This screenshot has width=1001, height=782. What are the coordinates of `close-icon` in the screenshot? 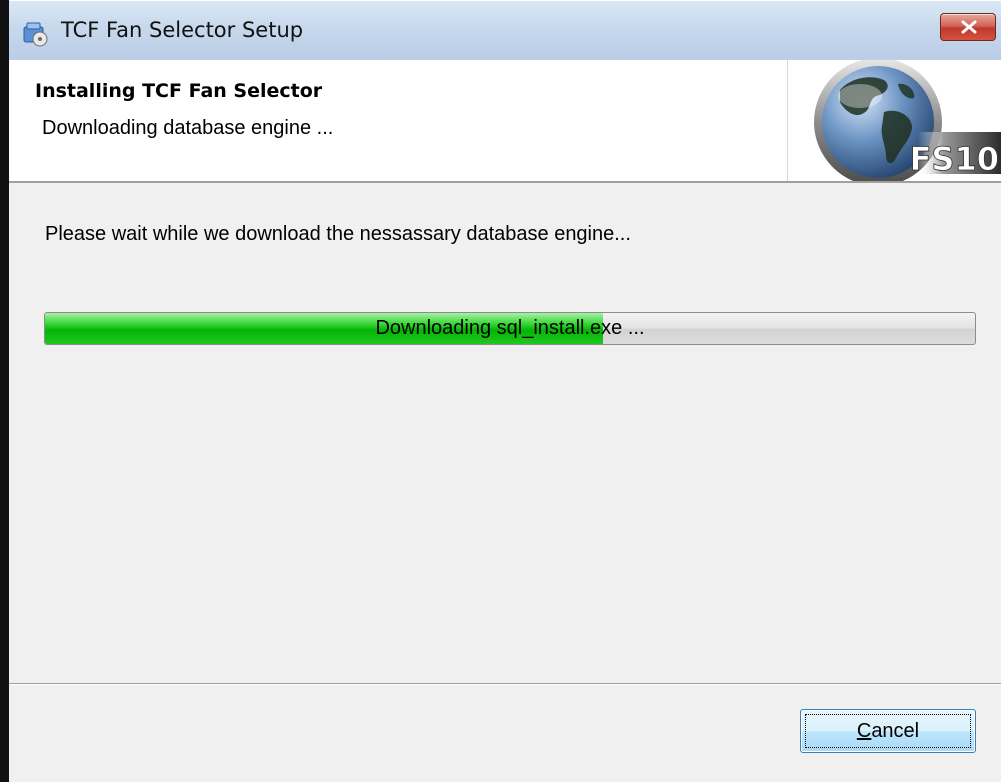 It's located at (969, 27).